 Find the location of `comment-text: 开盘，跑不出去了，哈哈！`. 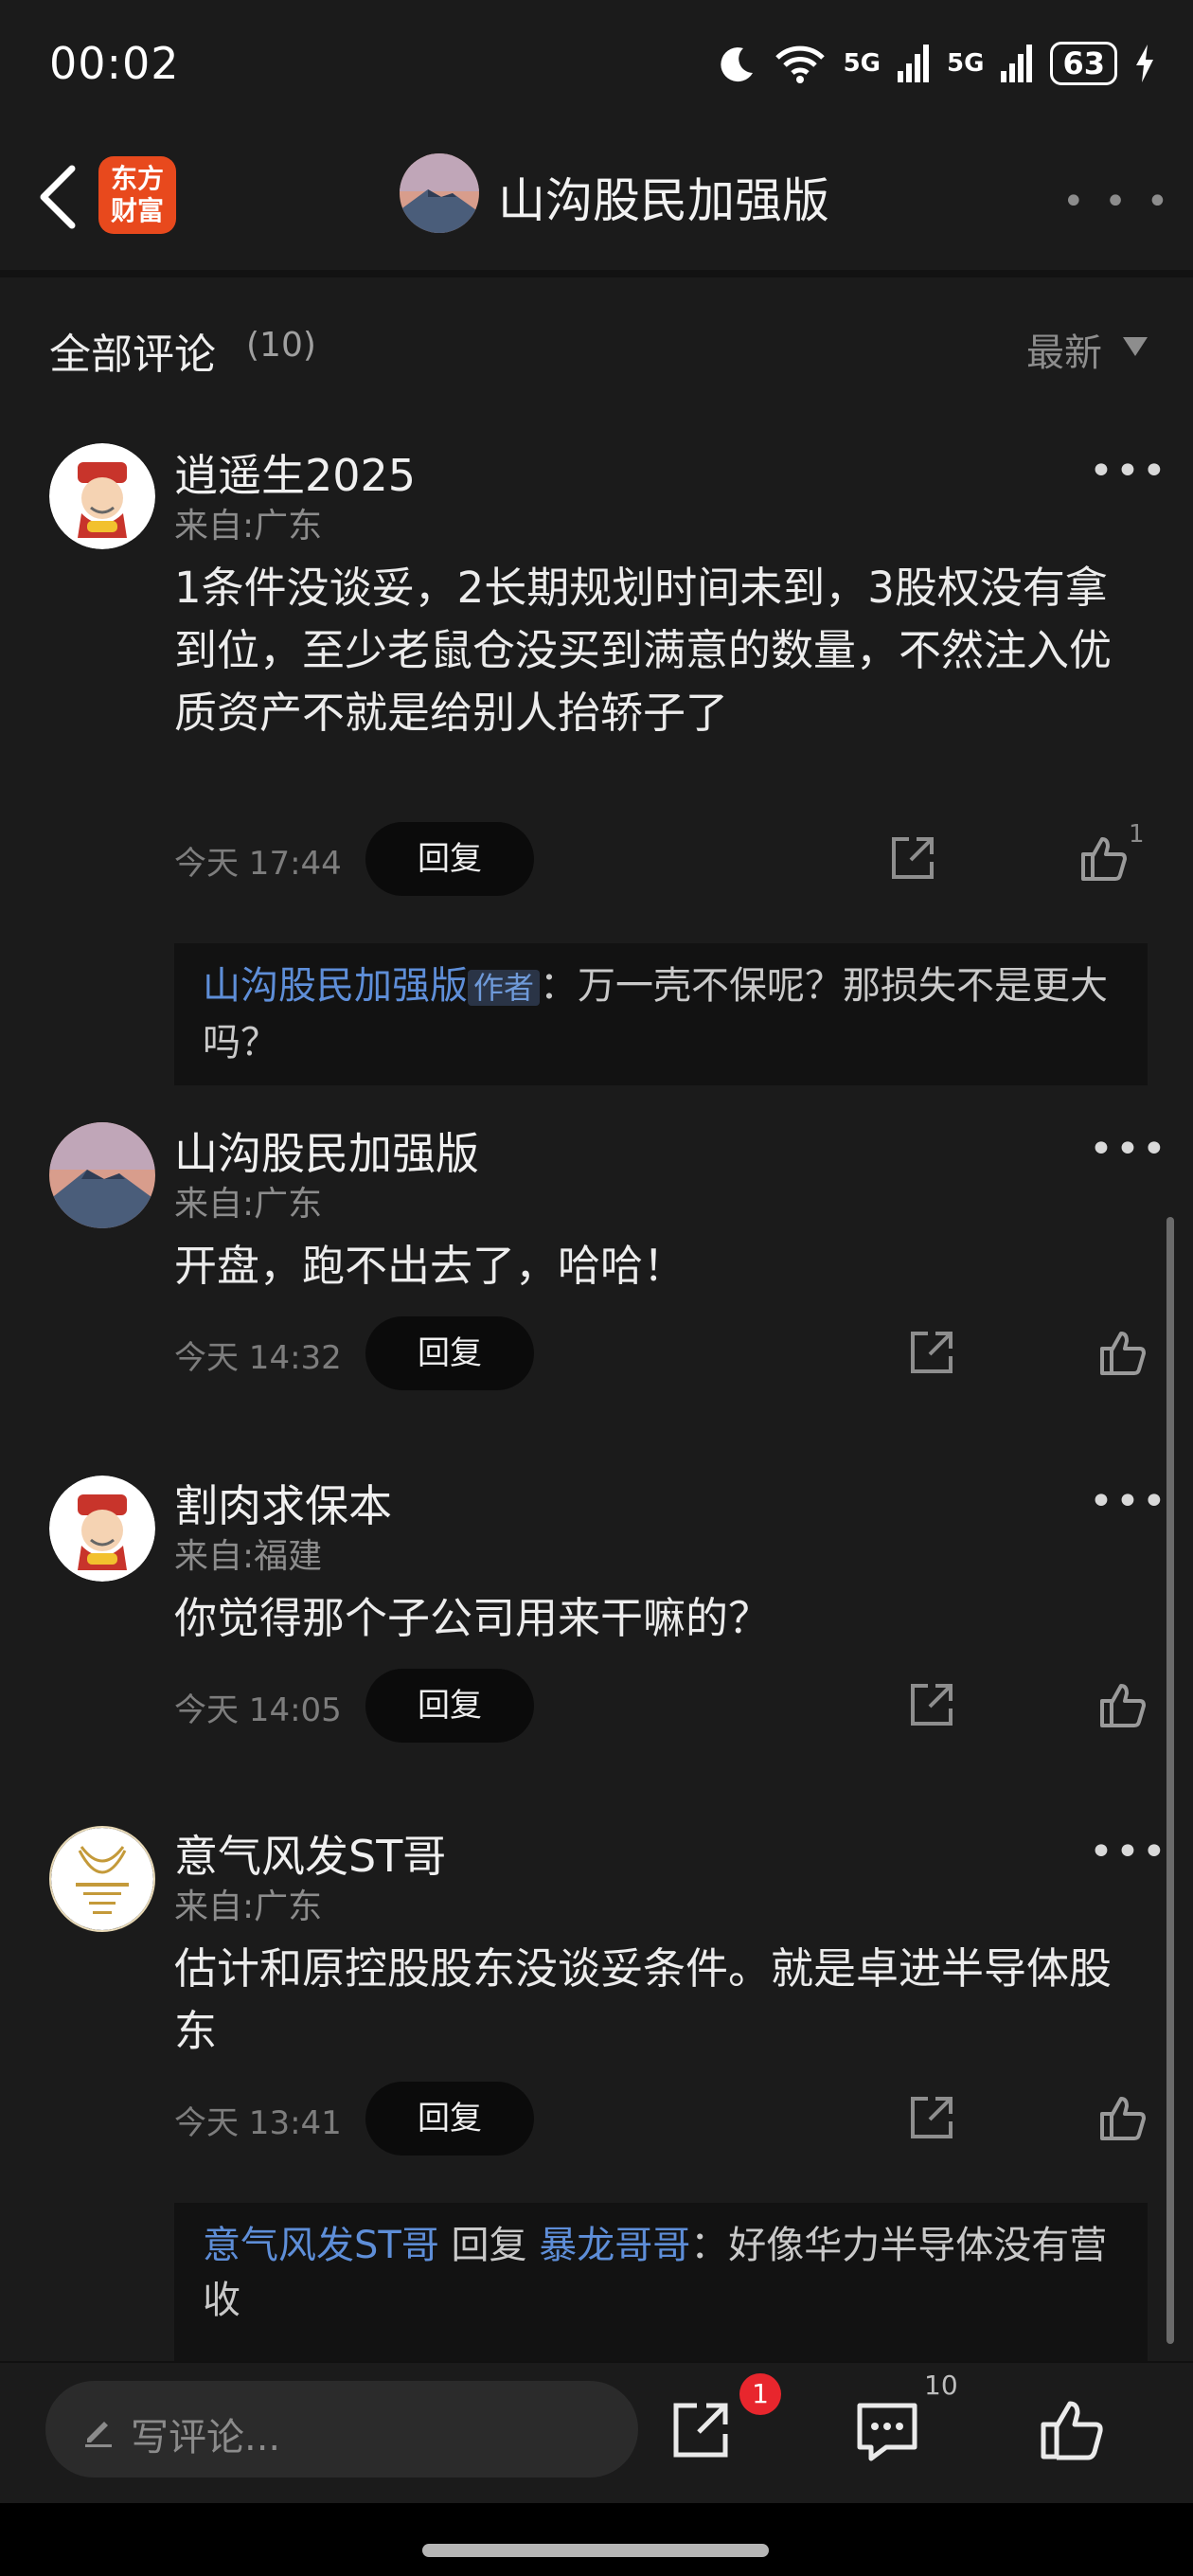

comment-text: 开盘，跑不出去了，哈哈！ is located at coordinates (430, 1266).